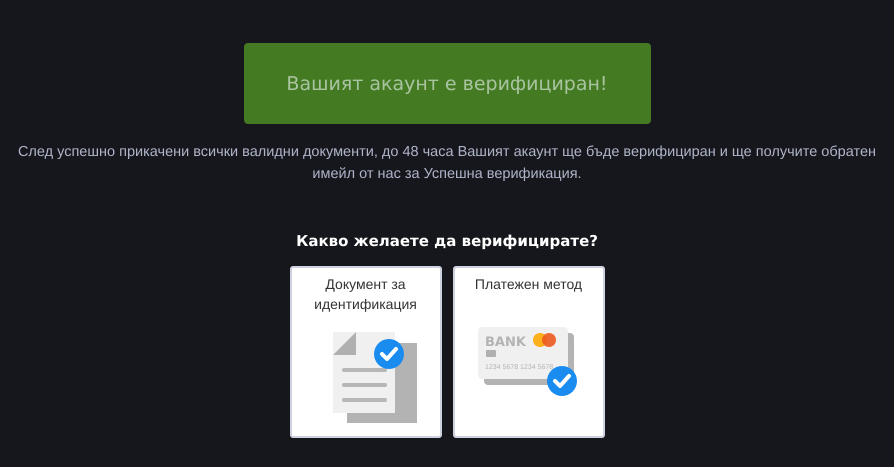 The height and width of the screenshot is (467, 894). I want to click on info-text: След успешно прикачени всички валидни документи, до 48 часа Вашият акаунт ще бъде верифициран и ще получите обратен имейл от нас за Успешна верификация., so click(447, 163).